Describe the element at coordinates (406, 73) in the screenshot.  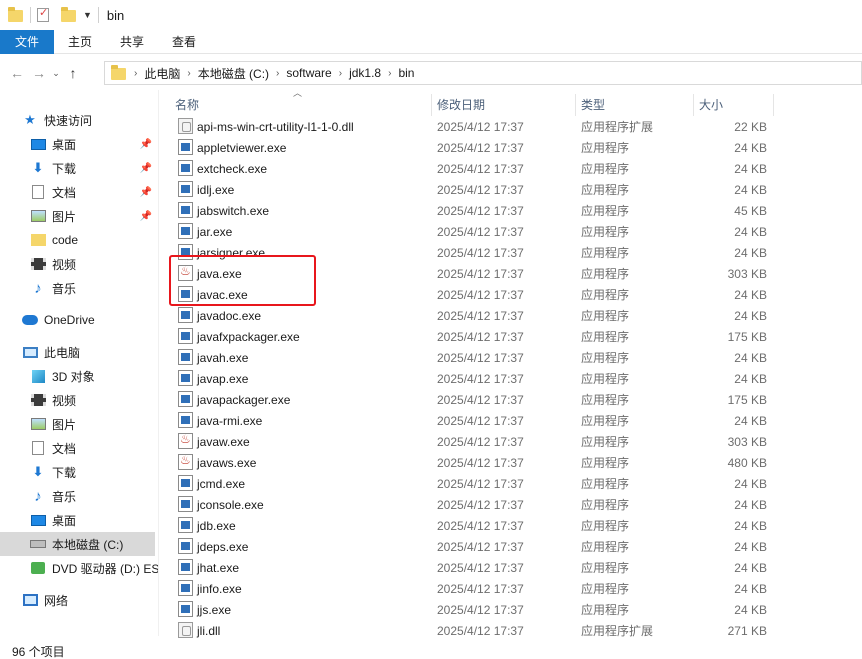
I see `breadcrumb-bin: bin` at that location.